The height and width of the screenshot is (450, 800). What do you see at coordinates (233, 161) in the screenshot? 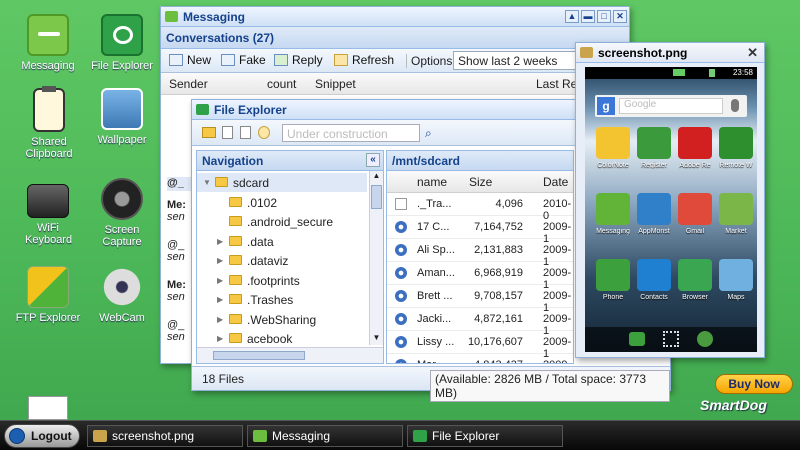
I see `navigation-title: Navigation` at bounding box center [233, 161].